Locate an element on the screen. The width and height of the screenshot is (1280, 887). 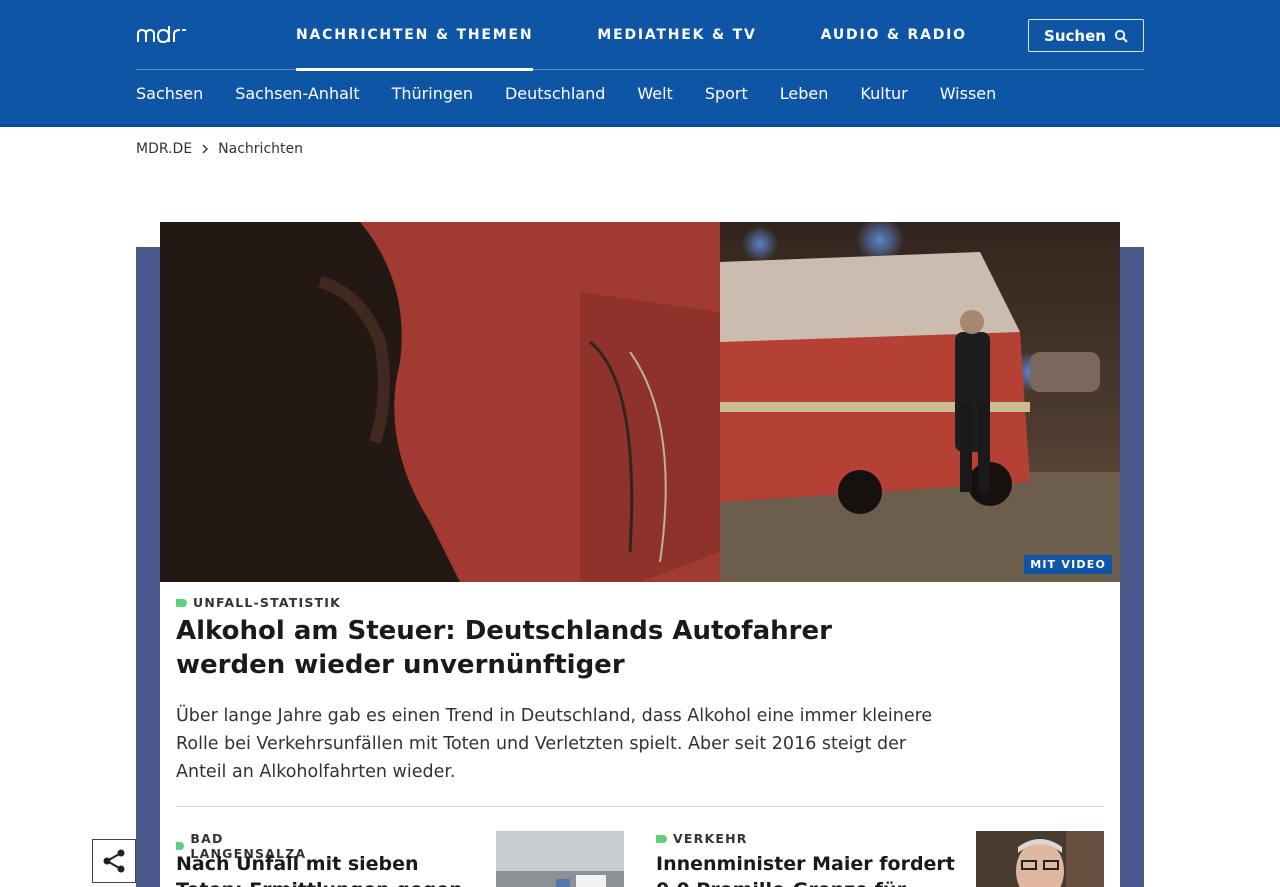
chevron-right-icon is located at coordinates (205, 149).